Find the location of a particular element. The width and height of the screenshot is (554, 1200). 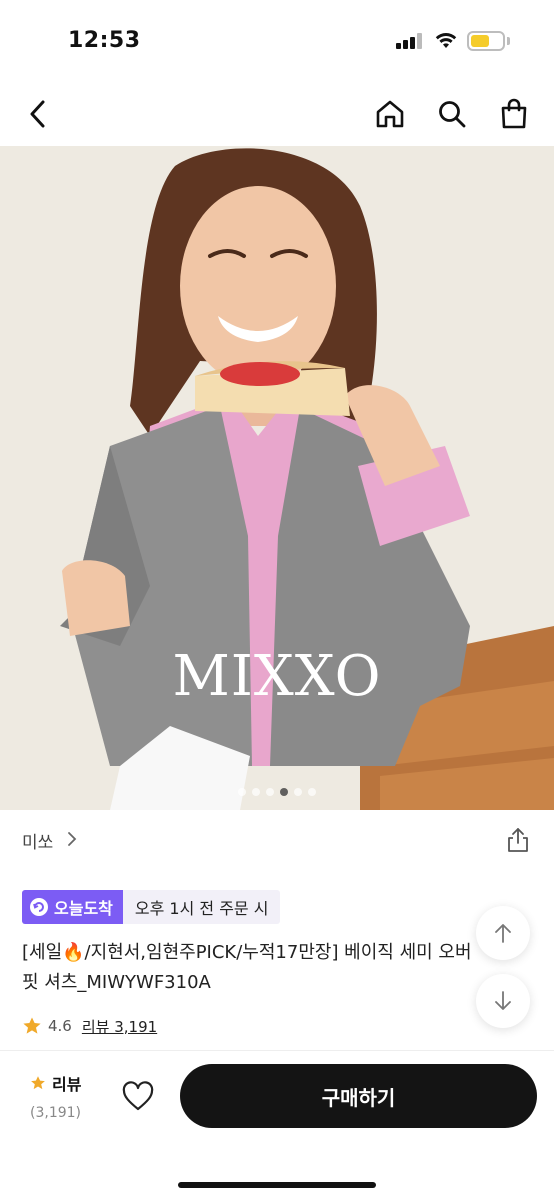

carousel-dot-active is located at coordinates (284, 792).